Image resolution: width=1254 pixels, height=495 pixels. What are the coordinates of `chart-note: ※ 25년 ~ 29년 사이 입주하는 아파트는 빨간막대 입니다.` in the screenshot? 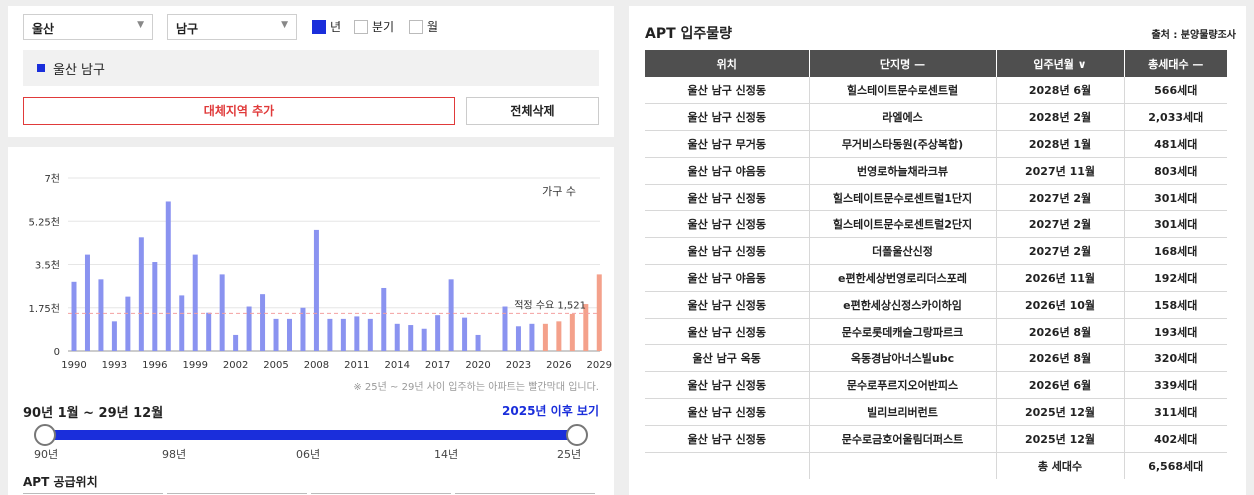 It's located at (476, 387).